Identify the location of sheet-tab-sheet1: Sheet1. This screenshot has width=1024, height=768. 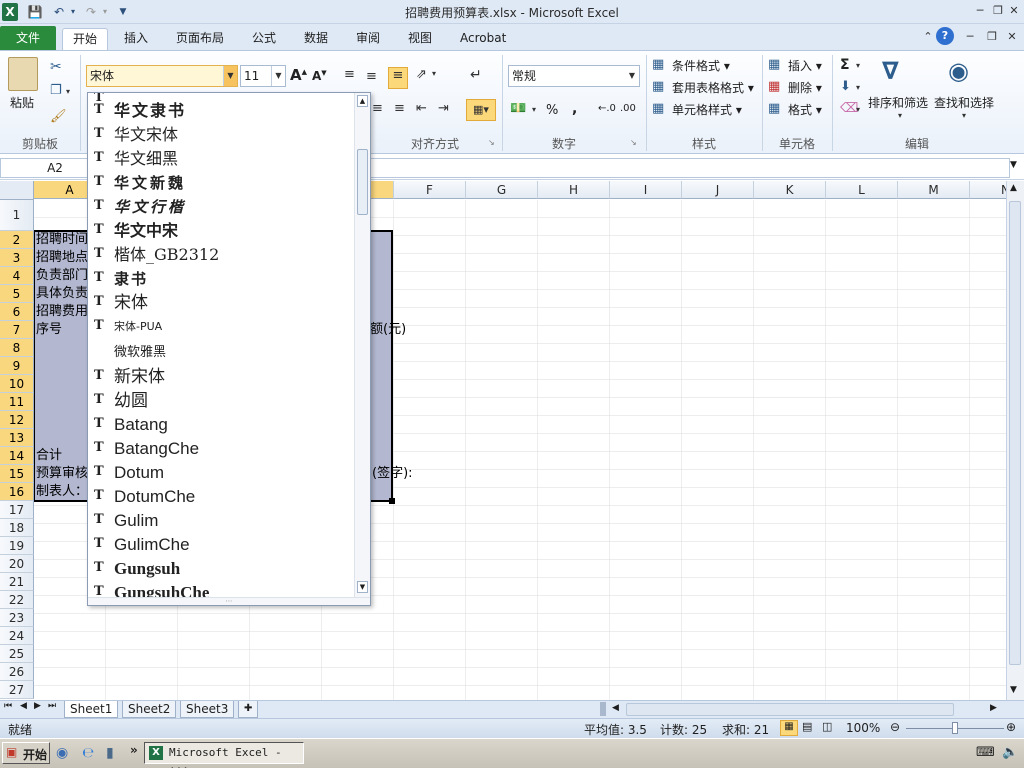
(91, 709).